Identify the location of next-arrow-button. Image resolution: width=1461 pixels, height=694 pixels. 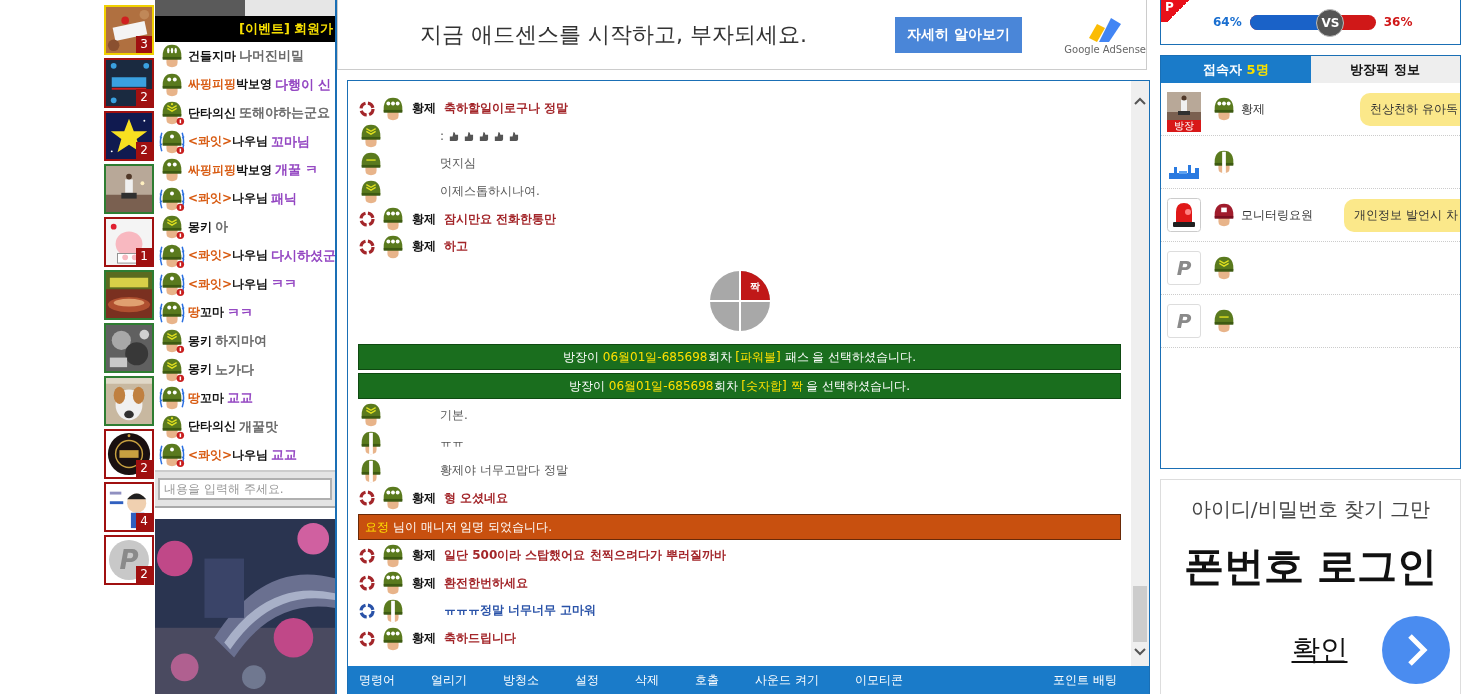
(1415, 650).